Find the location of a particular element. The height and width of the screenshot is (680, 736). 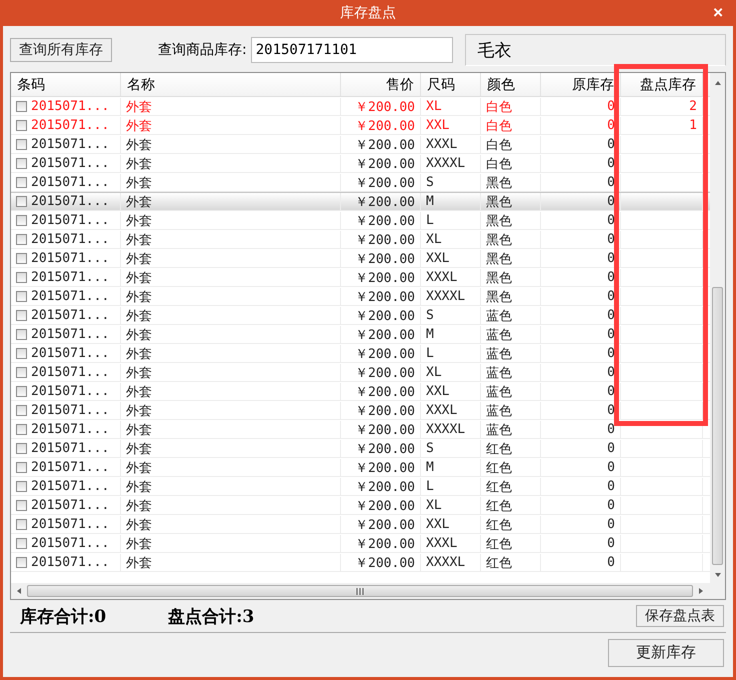

table-row: 2015071... 外套 ￥200.00 L 红色 0 is located at coordinates (360, 486).